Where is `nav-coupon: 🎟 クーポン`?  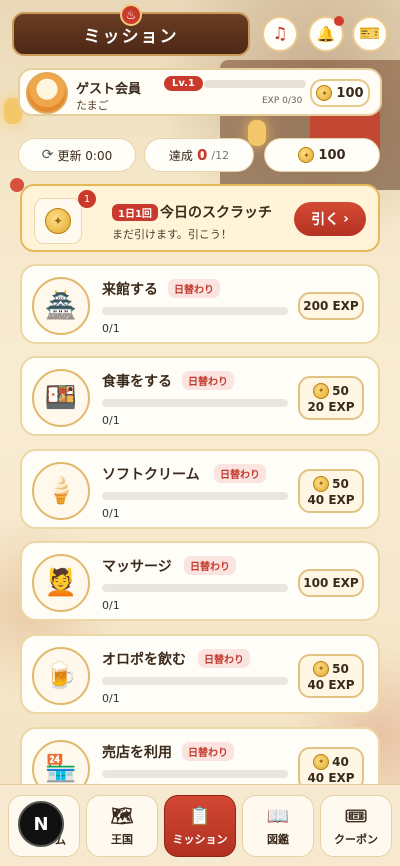 nav-coupon: 🎟 クーポン is located at coordinates (356, 826).